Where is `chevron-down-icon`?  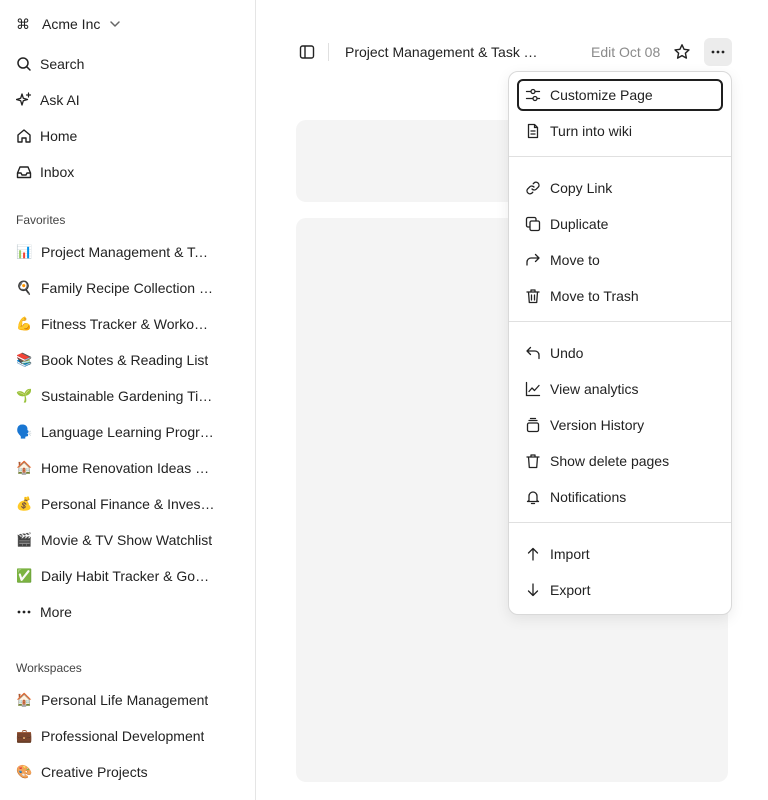
chevron-down-icon is located at coordinates (115, 24).